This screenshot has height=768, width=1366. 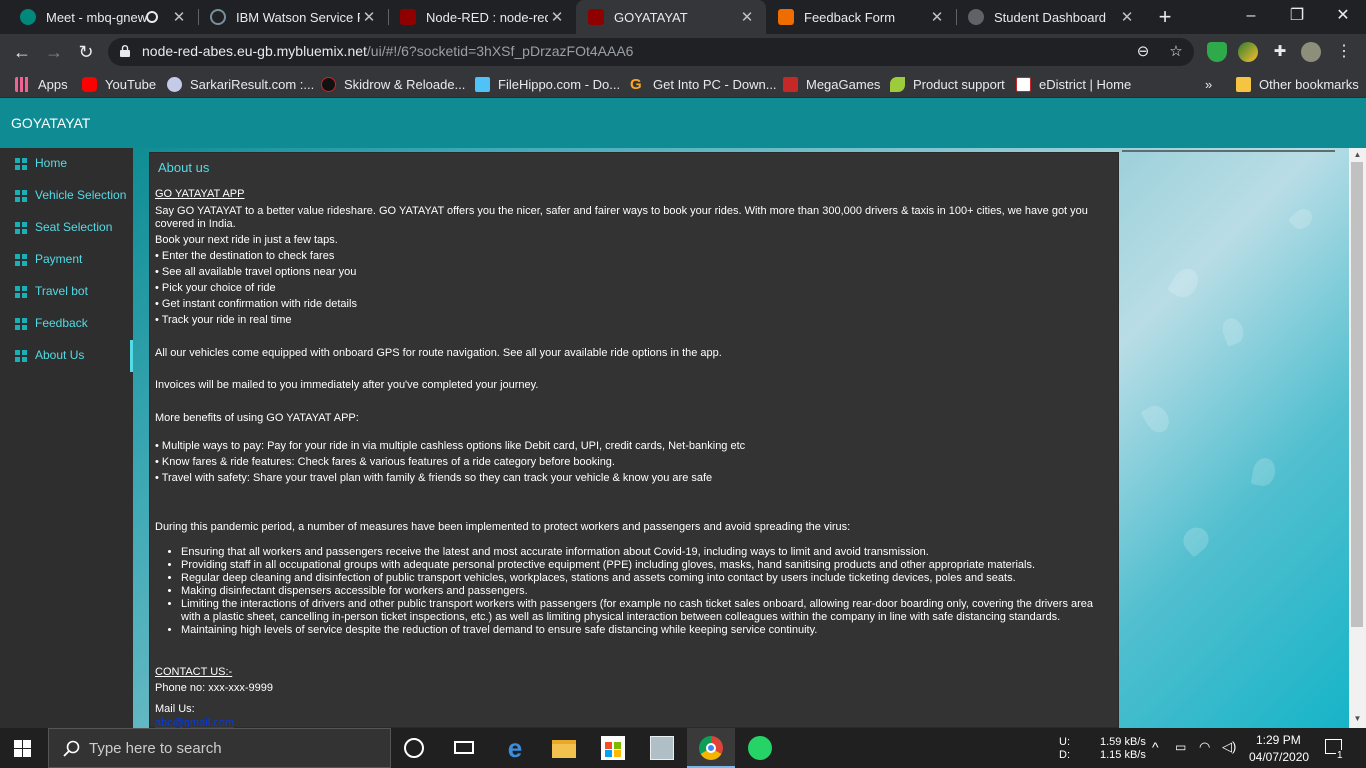 What do you see at coordinates (194, 722) in the screenshot?
I see `email-link: abc@gmail.com` at bounding box center [194, 722].